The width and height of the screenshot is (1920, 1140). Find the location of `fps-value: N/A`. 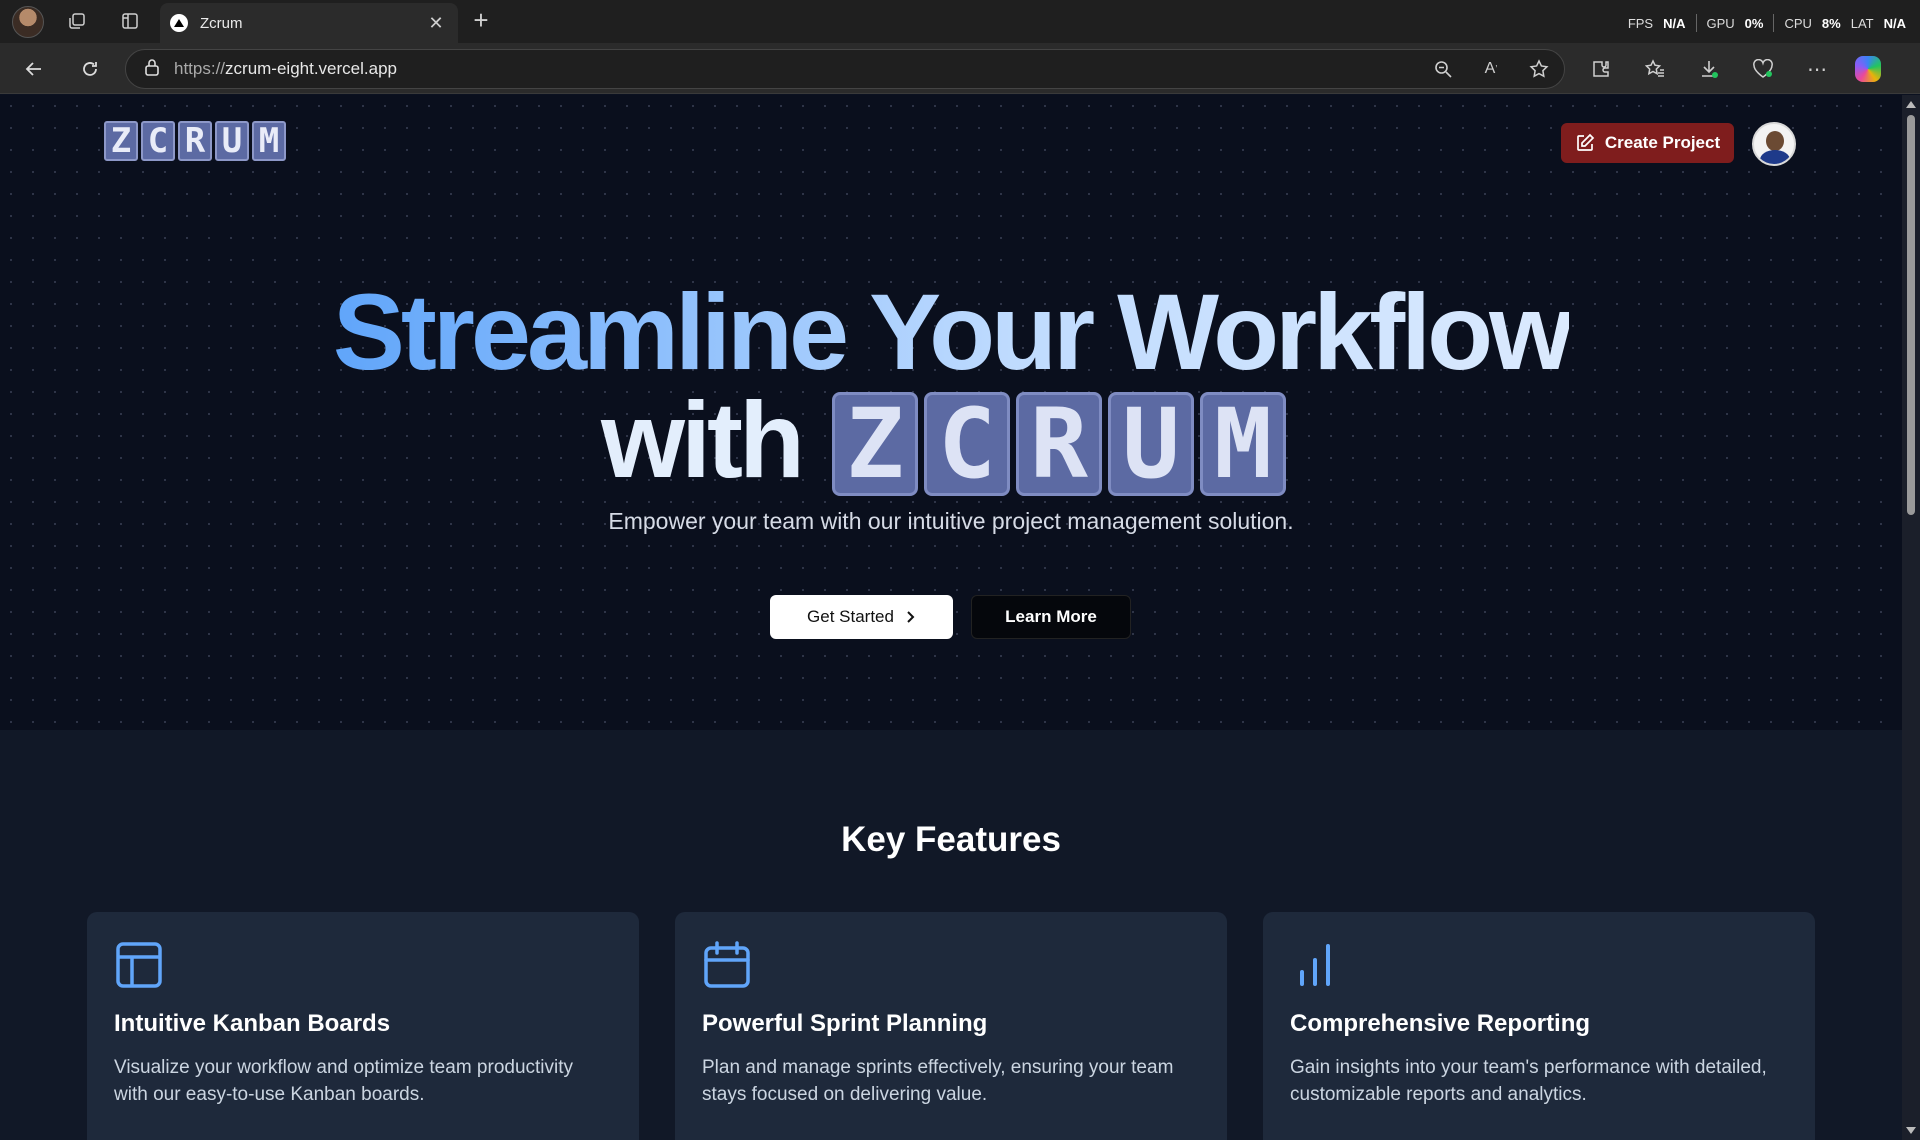

fps-value: N/A is located at coordinates (1674, 23).